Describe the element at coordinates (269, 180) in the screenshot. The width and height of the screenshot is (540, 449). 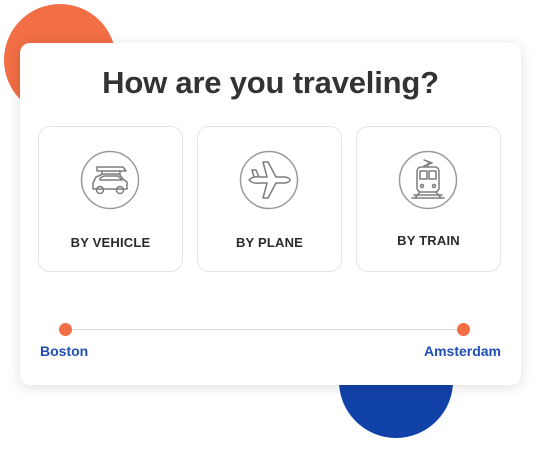
I see `plane-icon` at that location.